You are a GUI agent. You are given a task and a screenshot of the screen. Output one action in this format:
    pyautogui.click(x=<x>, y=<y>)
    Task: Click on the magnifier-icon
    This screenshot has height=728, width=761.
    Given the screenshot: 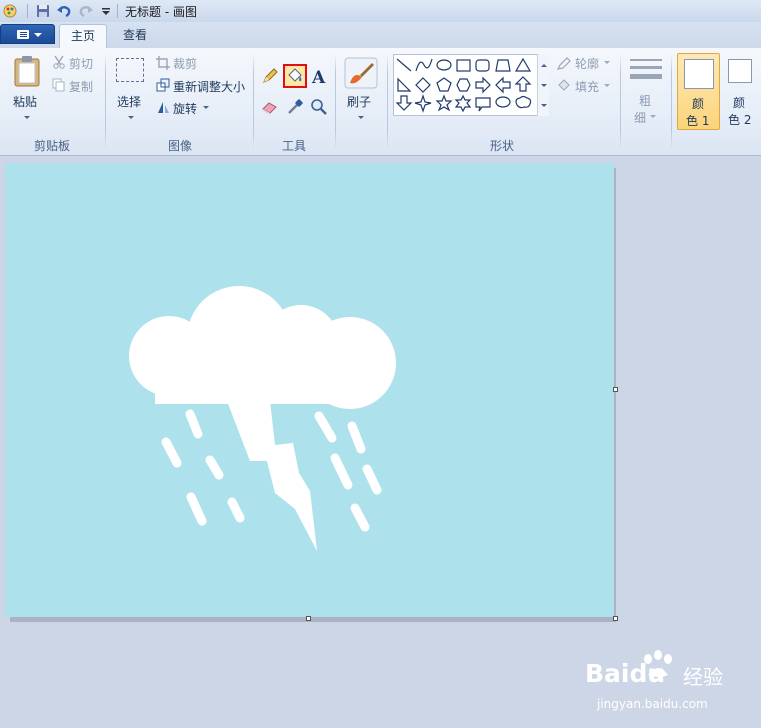 What is the action you would take?
    pyautogui.click(x=319, y=107)
    